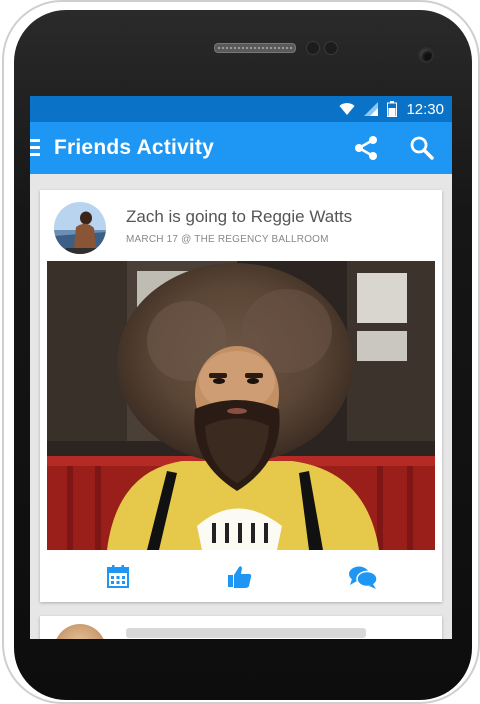 The height and width of the screenshot is (704, 480). Describe the element at coordinates (35, 148) in the screenshot. I see `hamburger-menu-icon` at that location.